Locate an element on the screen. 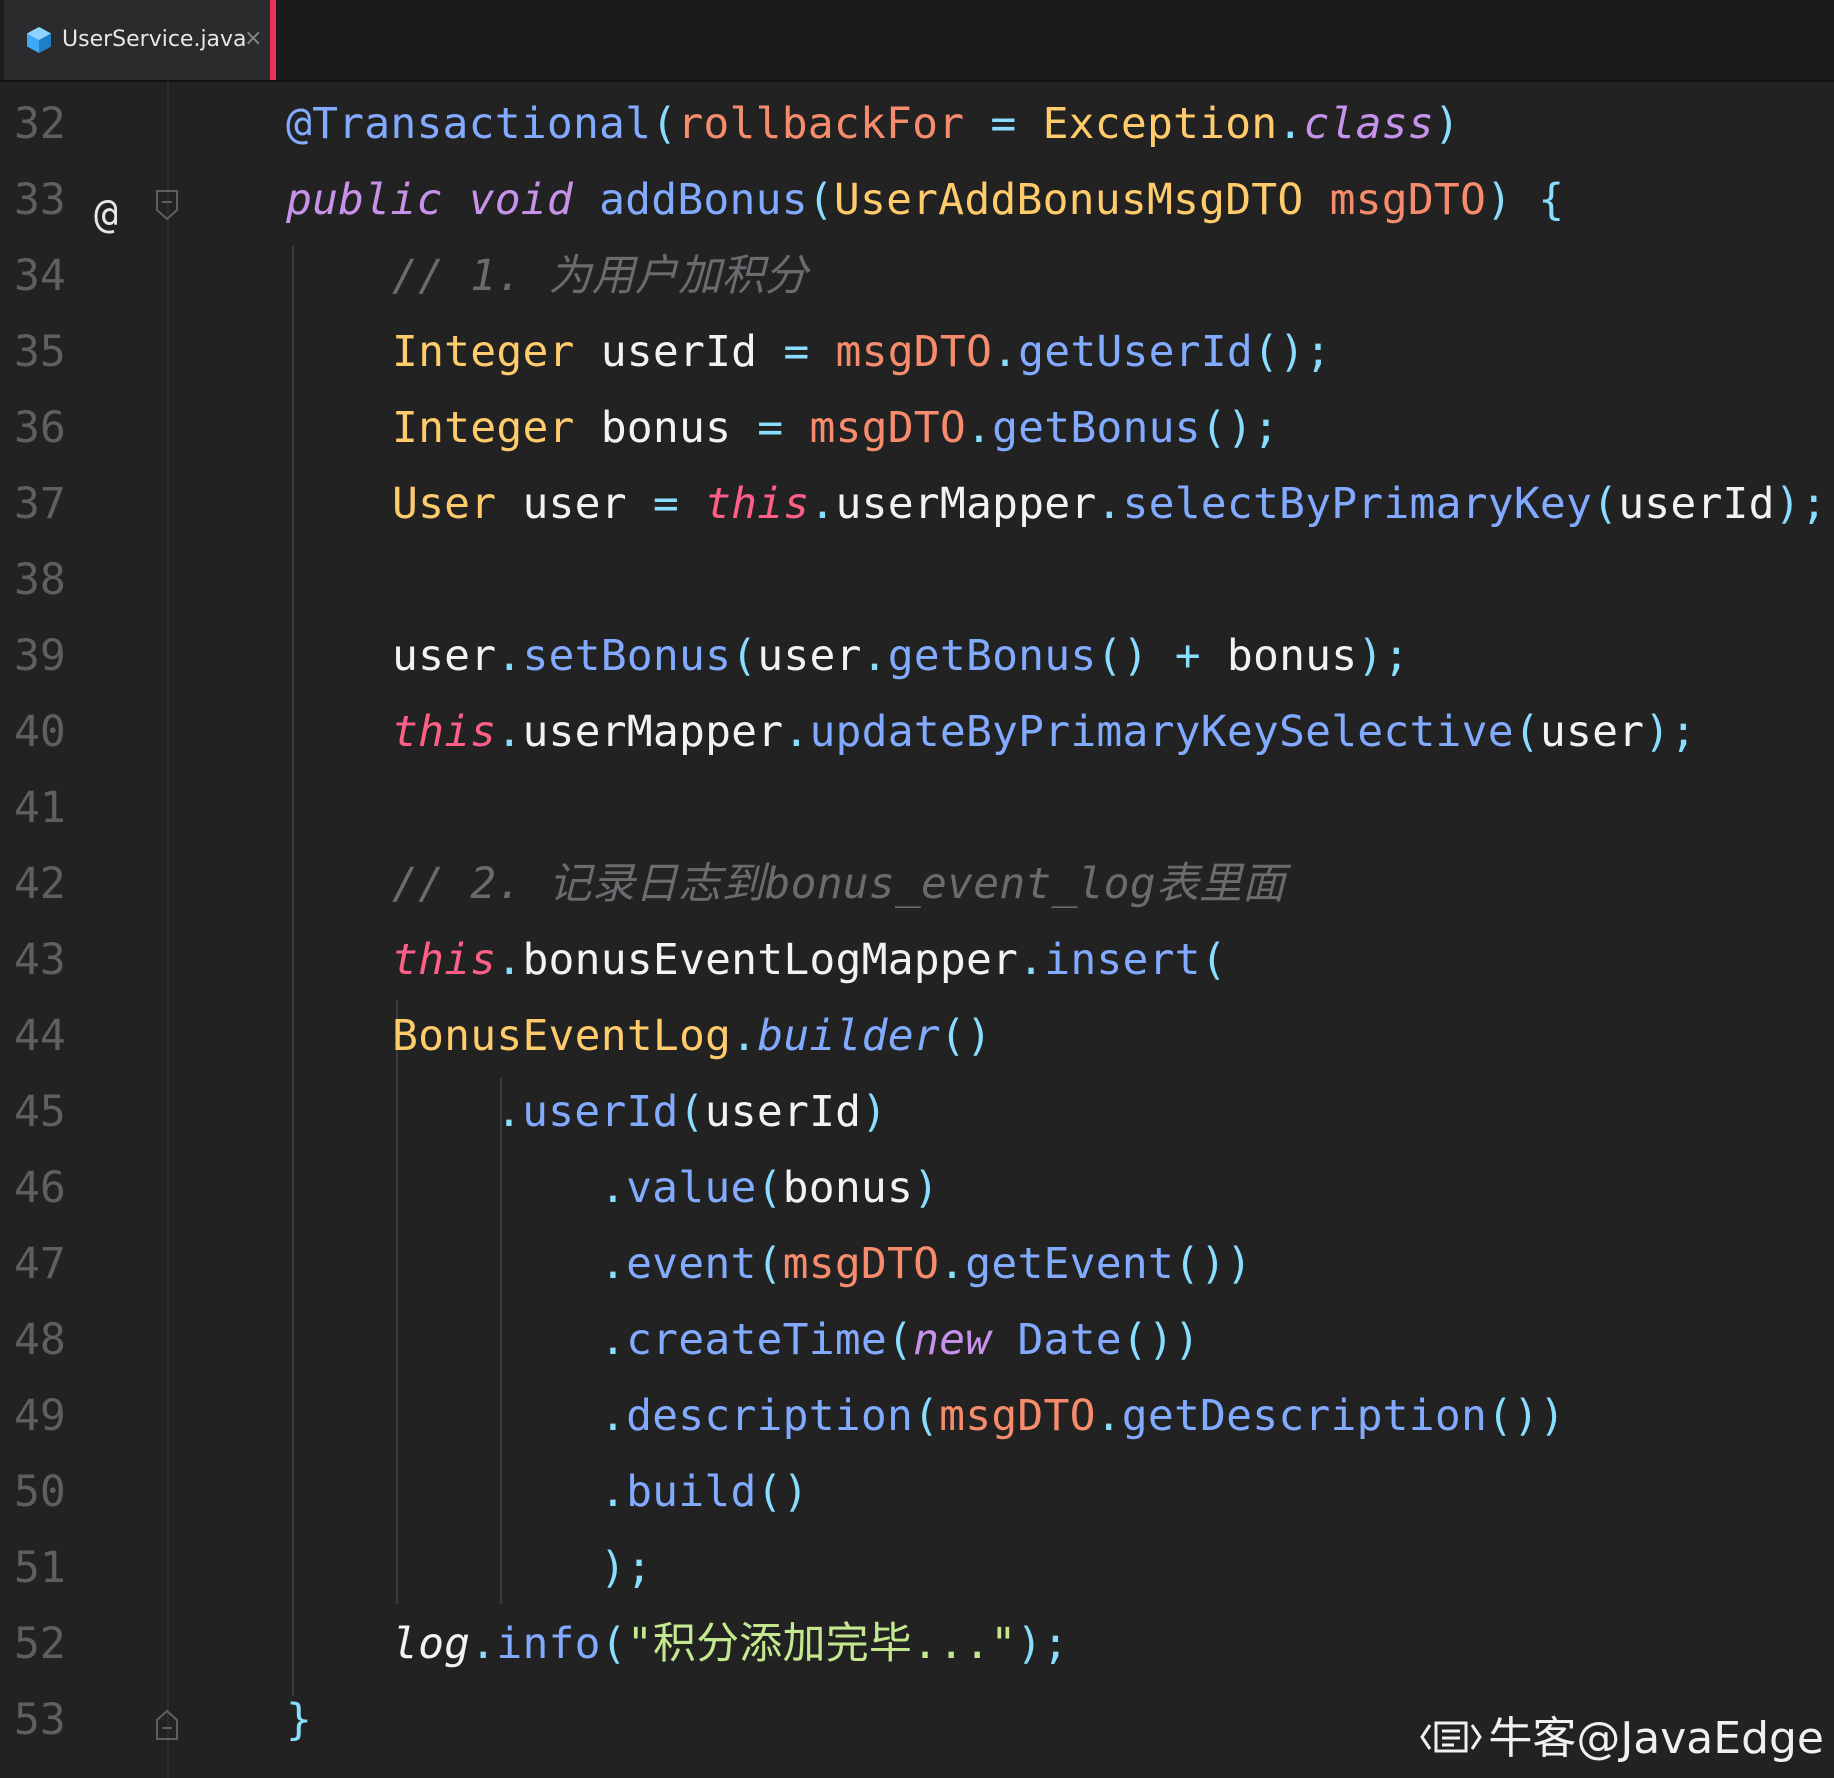 Image resolution: width=1834 pixels, height=1778 pixels. code-text: .event(msgDTO.getEvent()) is located at coordinates (926, 1264).